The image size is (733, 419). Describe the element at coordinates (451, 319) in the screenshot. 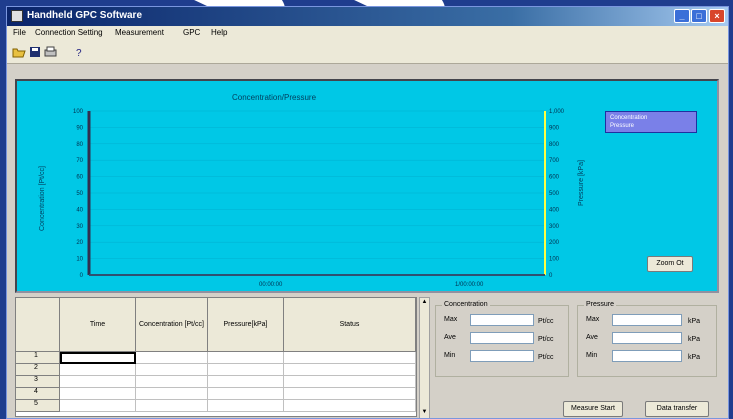

I see `conc-max-label: Max` at that location.